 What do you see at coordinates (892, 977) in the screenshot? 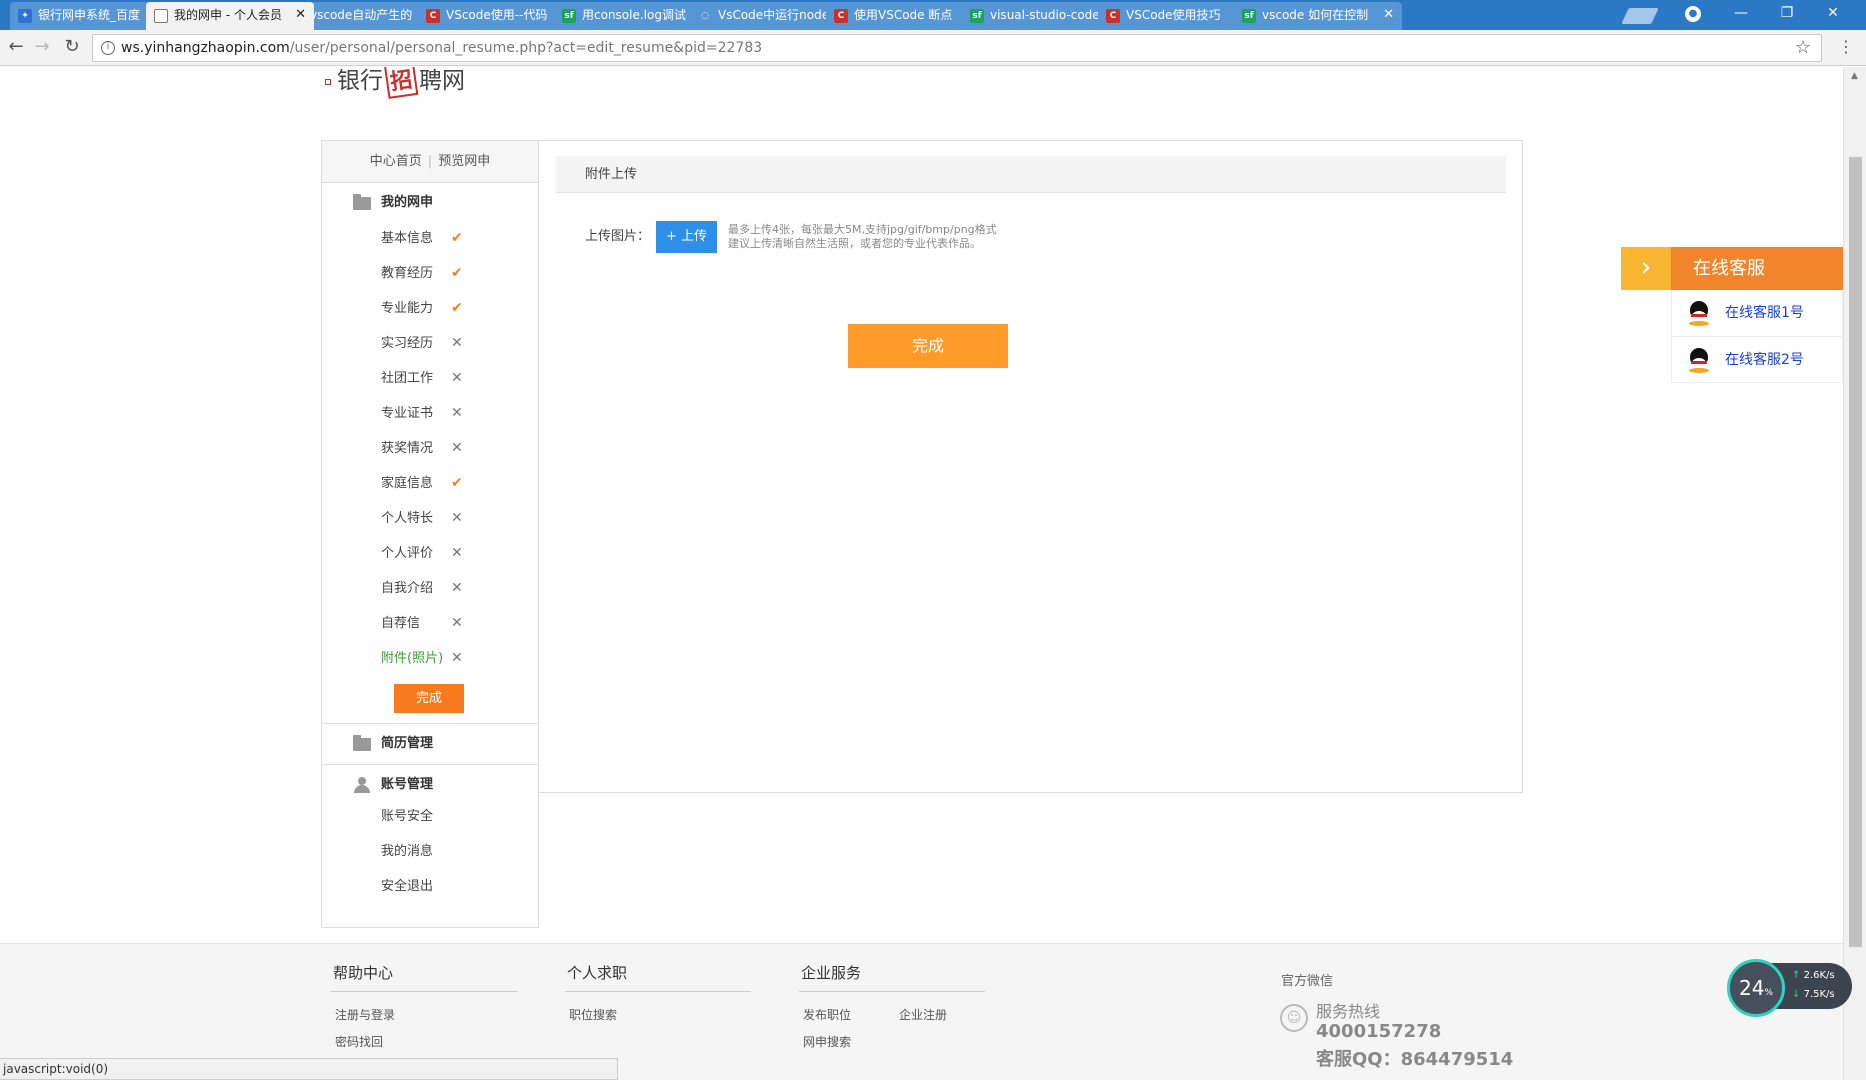
I see `footer-column-title: 企业服务` at bounding box center [892, 977].